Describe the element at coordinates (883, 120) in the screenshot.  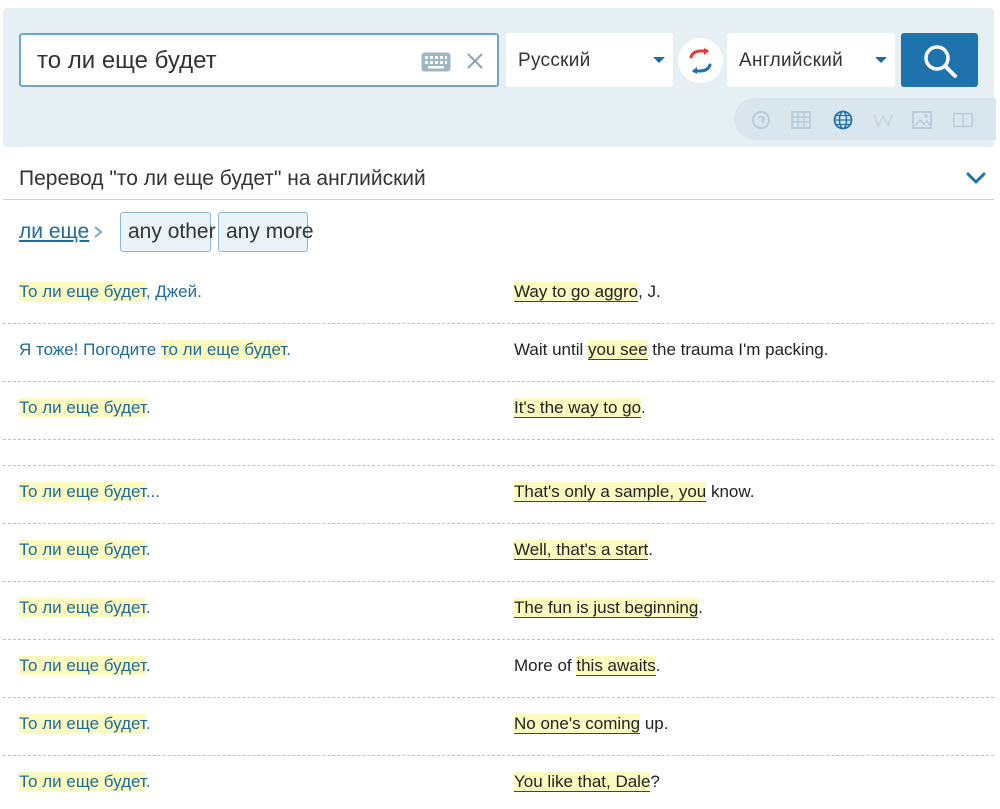
I see `wiki-icon` at that location.